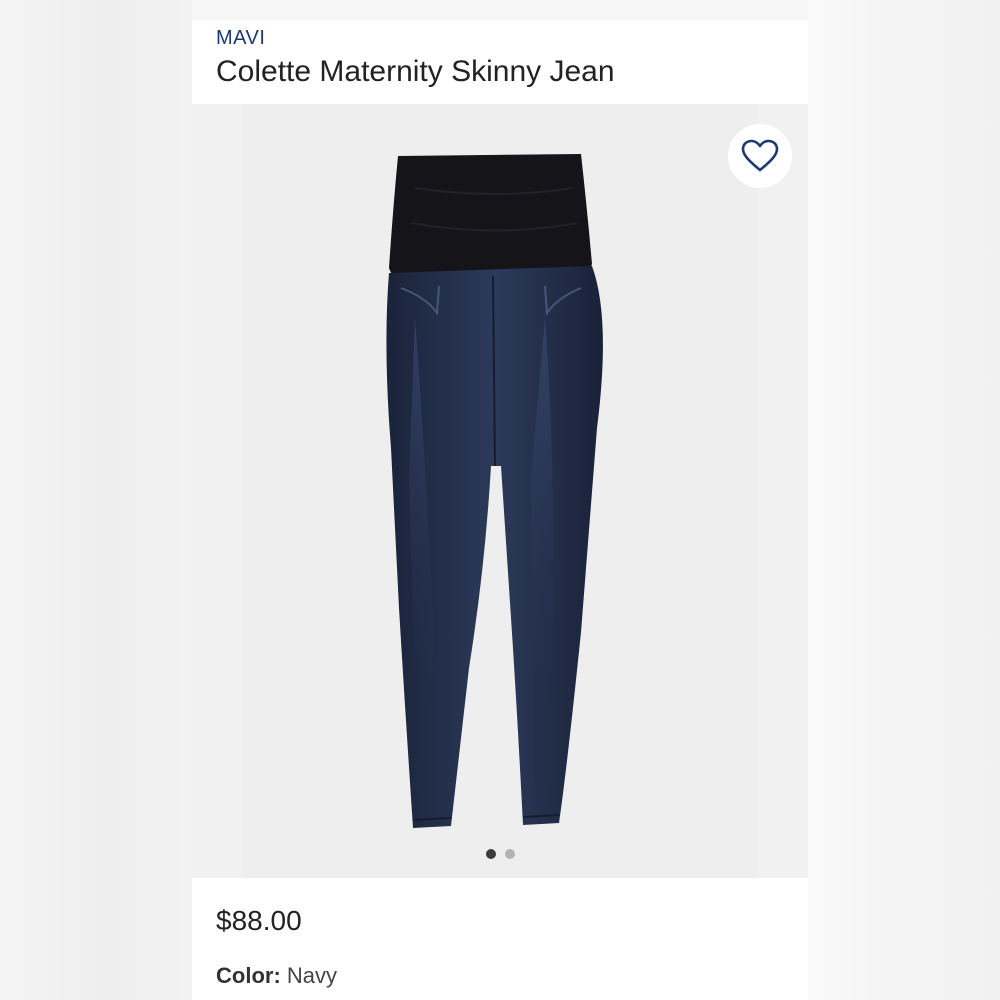 Image resolution: width=1000 pixels, height=1000 pixels. I want to click on carousel-dots, so click(500, 854).